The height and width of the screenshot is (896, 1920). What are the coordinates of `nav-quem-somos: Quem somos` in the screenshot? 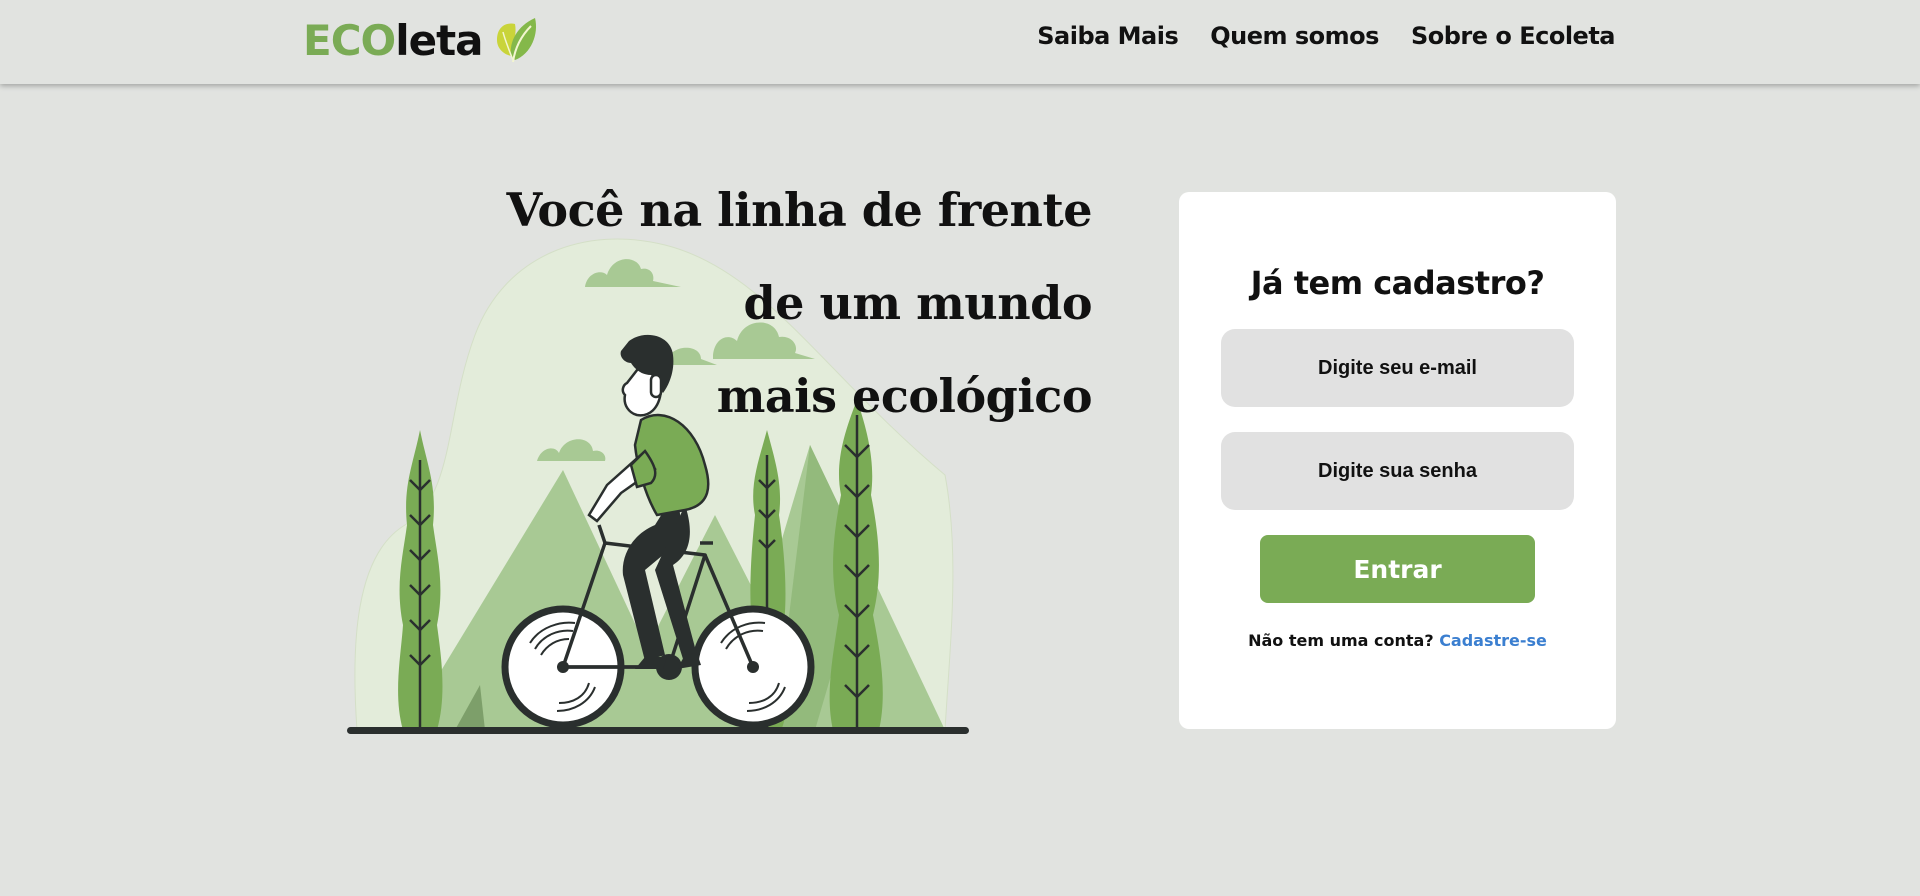 It's located at (1294, 36).